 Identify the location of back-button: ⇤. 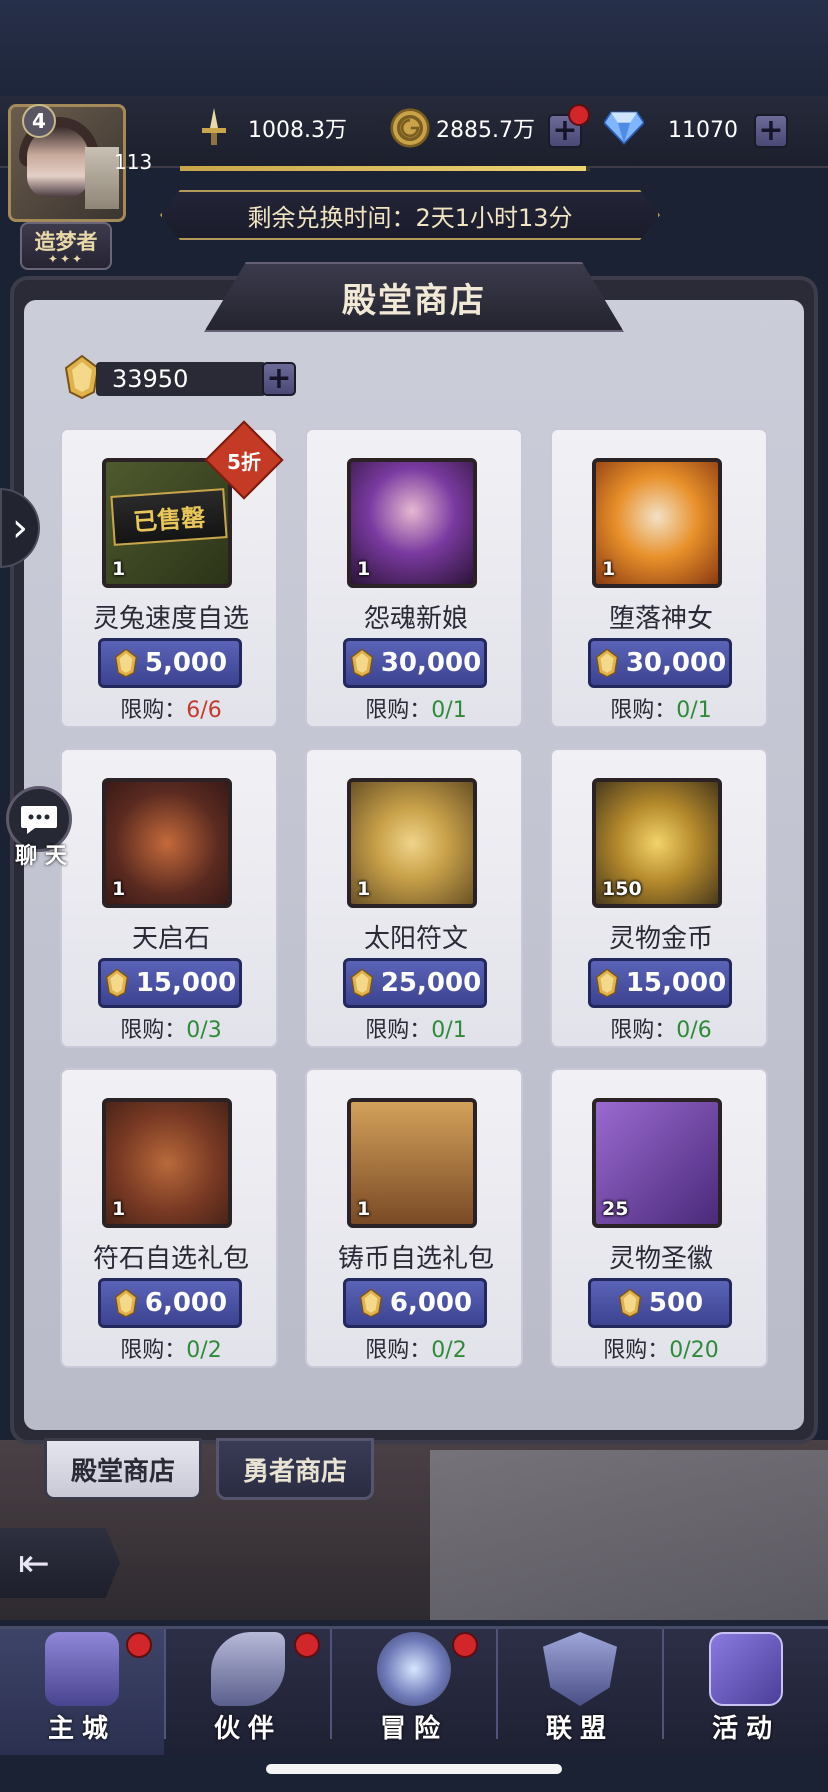
(60, 1563).